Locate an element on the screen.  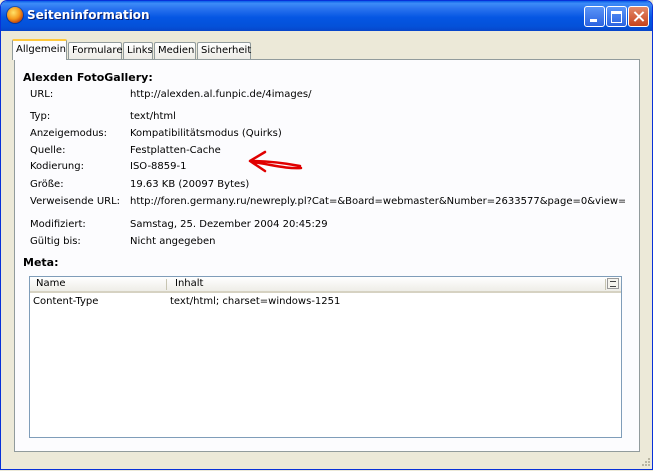
red-arrow-annotation is located at coordinates (275, 161).